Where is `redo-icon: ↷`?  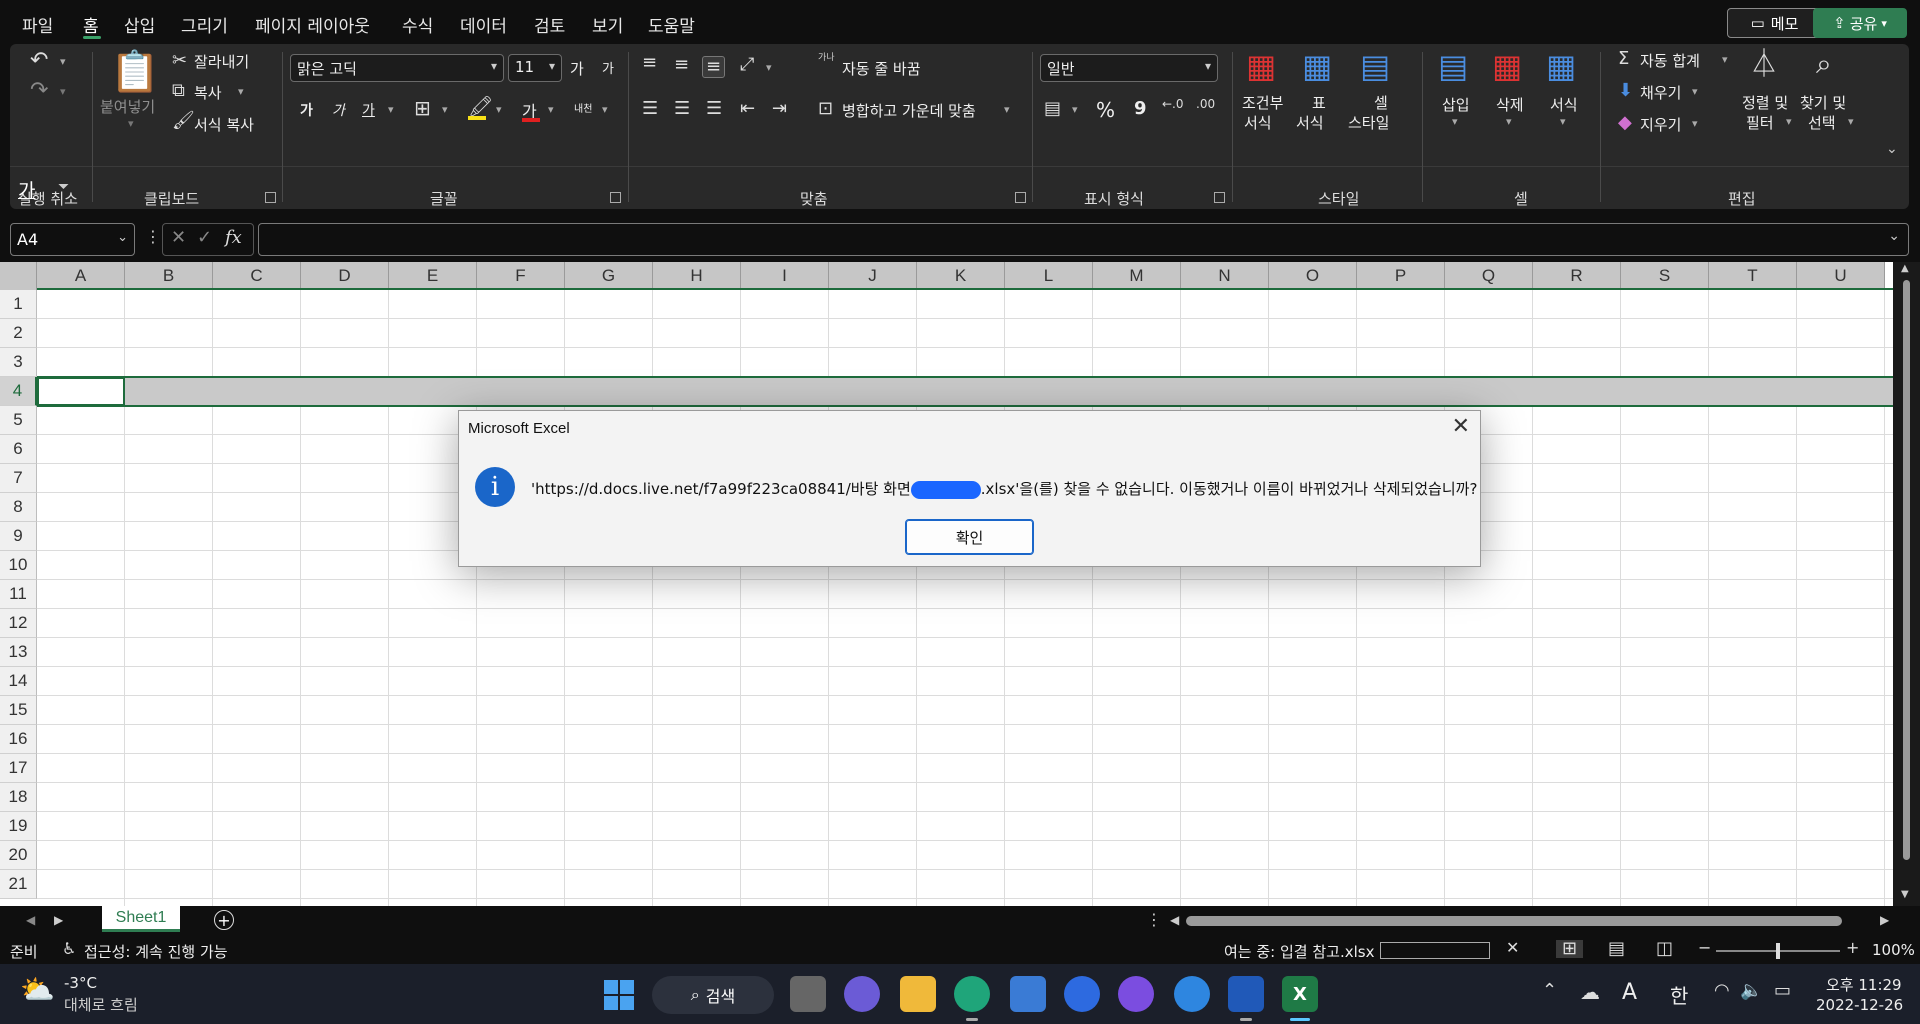 redo-icon: ↷ is located at coordinates (39, 91).